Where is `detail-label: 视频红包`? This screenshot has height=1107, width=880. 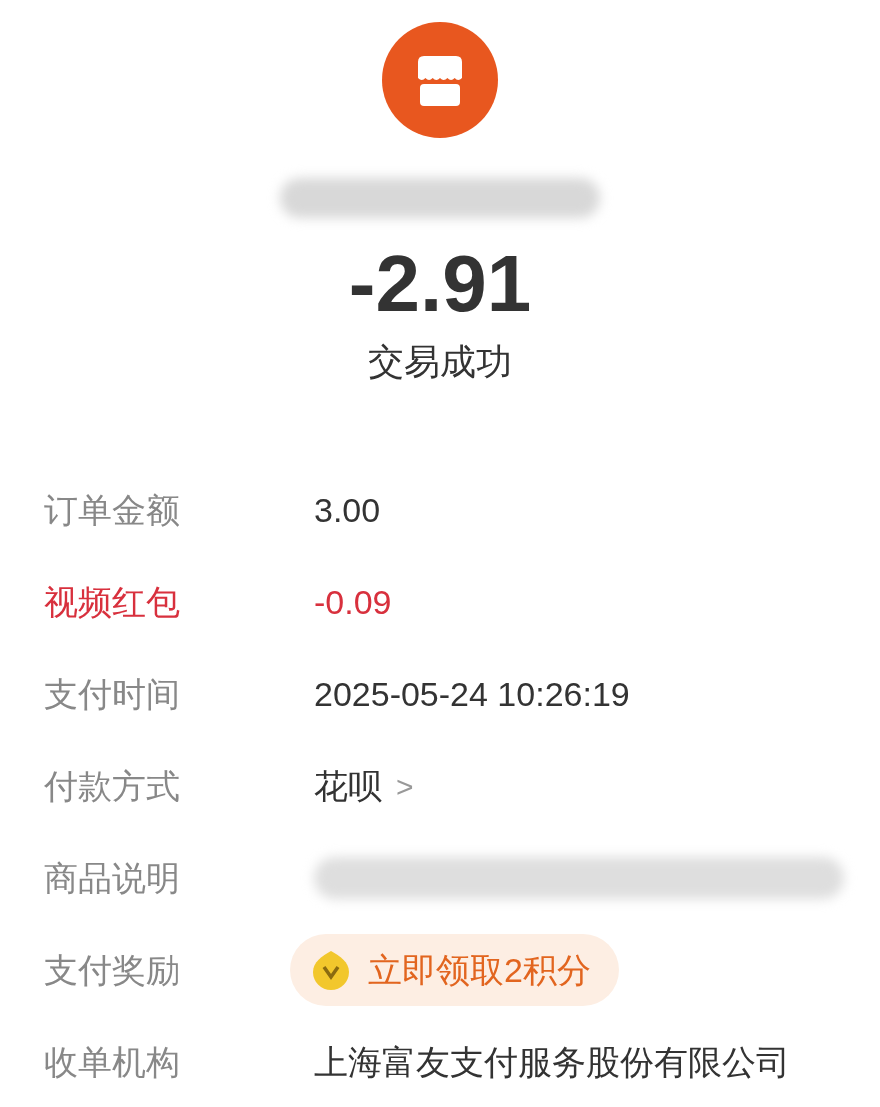 detail-label: 视频红包 is located at coordinates (112, 602).